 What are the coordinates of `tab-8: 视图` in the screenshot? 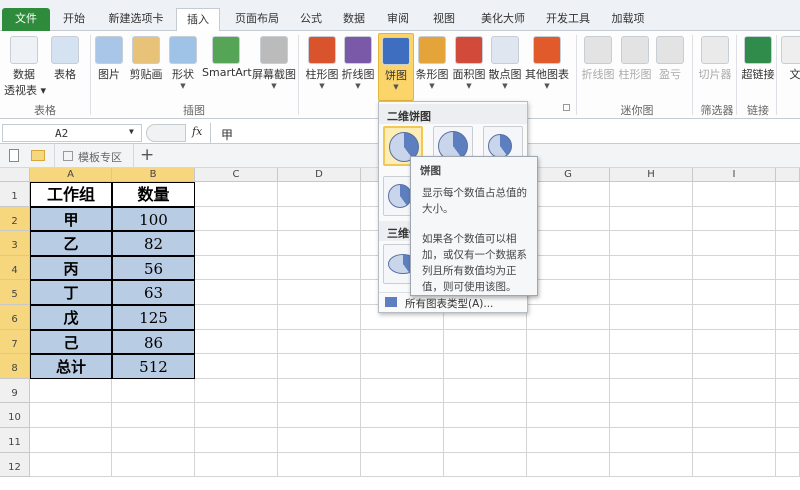 It's located at (444, 19).